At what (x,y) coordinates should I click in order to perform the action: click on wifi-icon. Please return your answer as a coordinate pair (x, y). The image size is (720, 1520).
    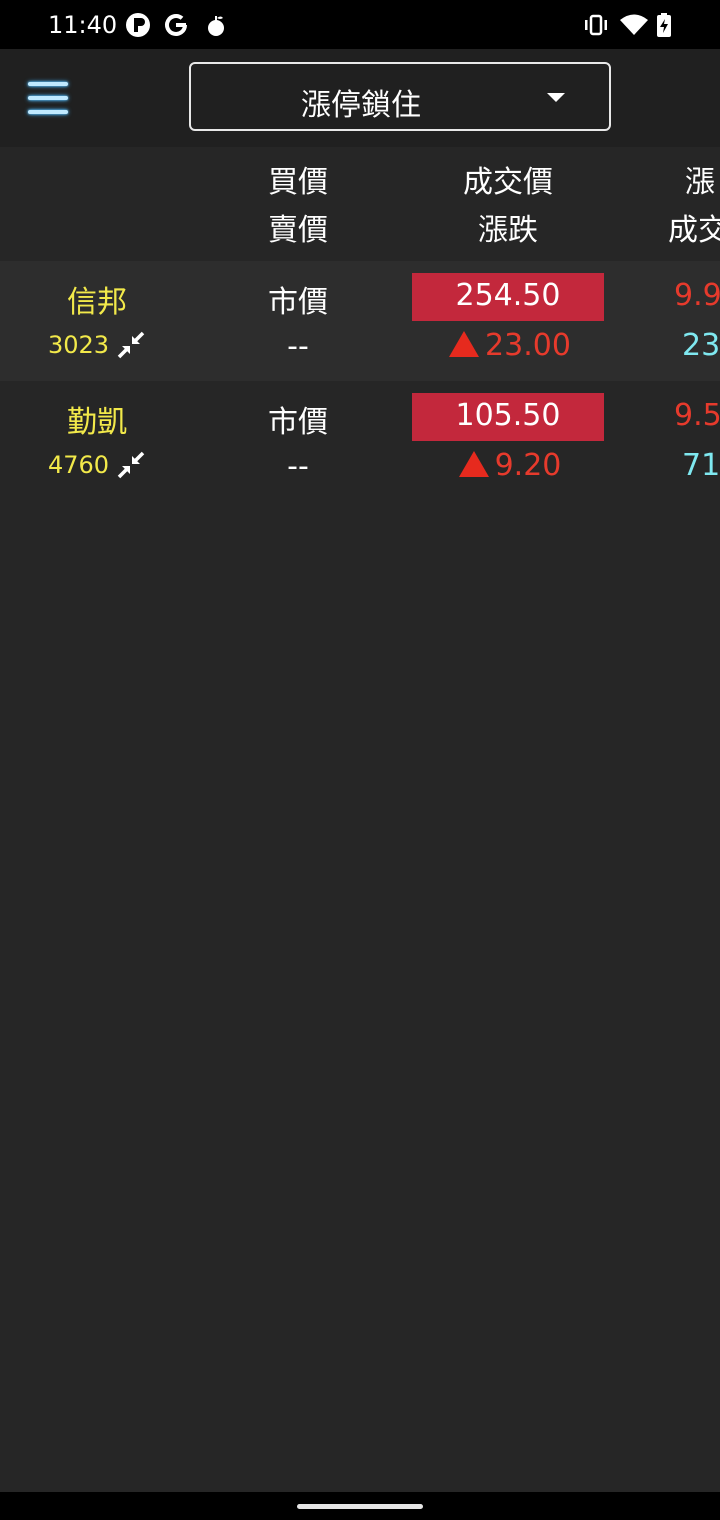
    Looking at the image, I should click on (634, 24).